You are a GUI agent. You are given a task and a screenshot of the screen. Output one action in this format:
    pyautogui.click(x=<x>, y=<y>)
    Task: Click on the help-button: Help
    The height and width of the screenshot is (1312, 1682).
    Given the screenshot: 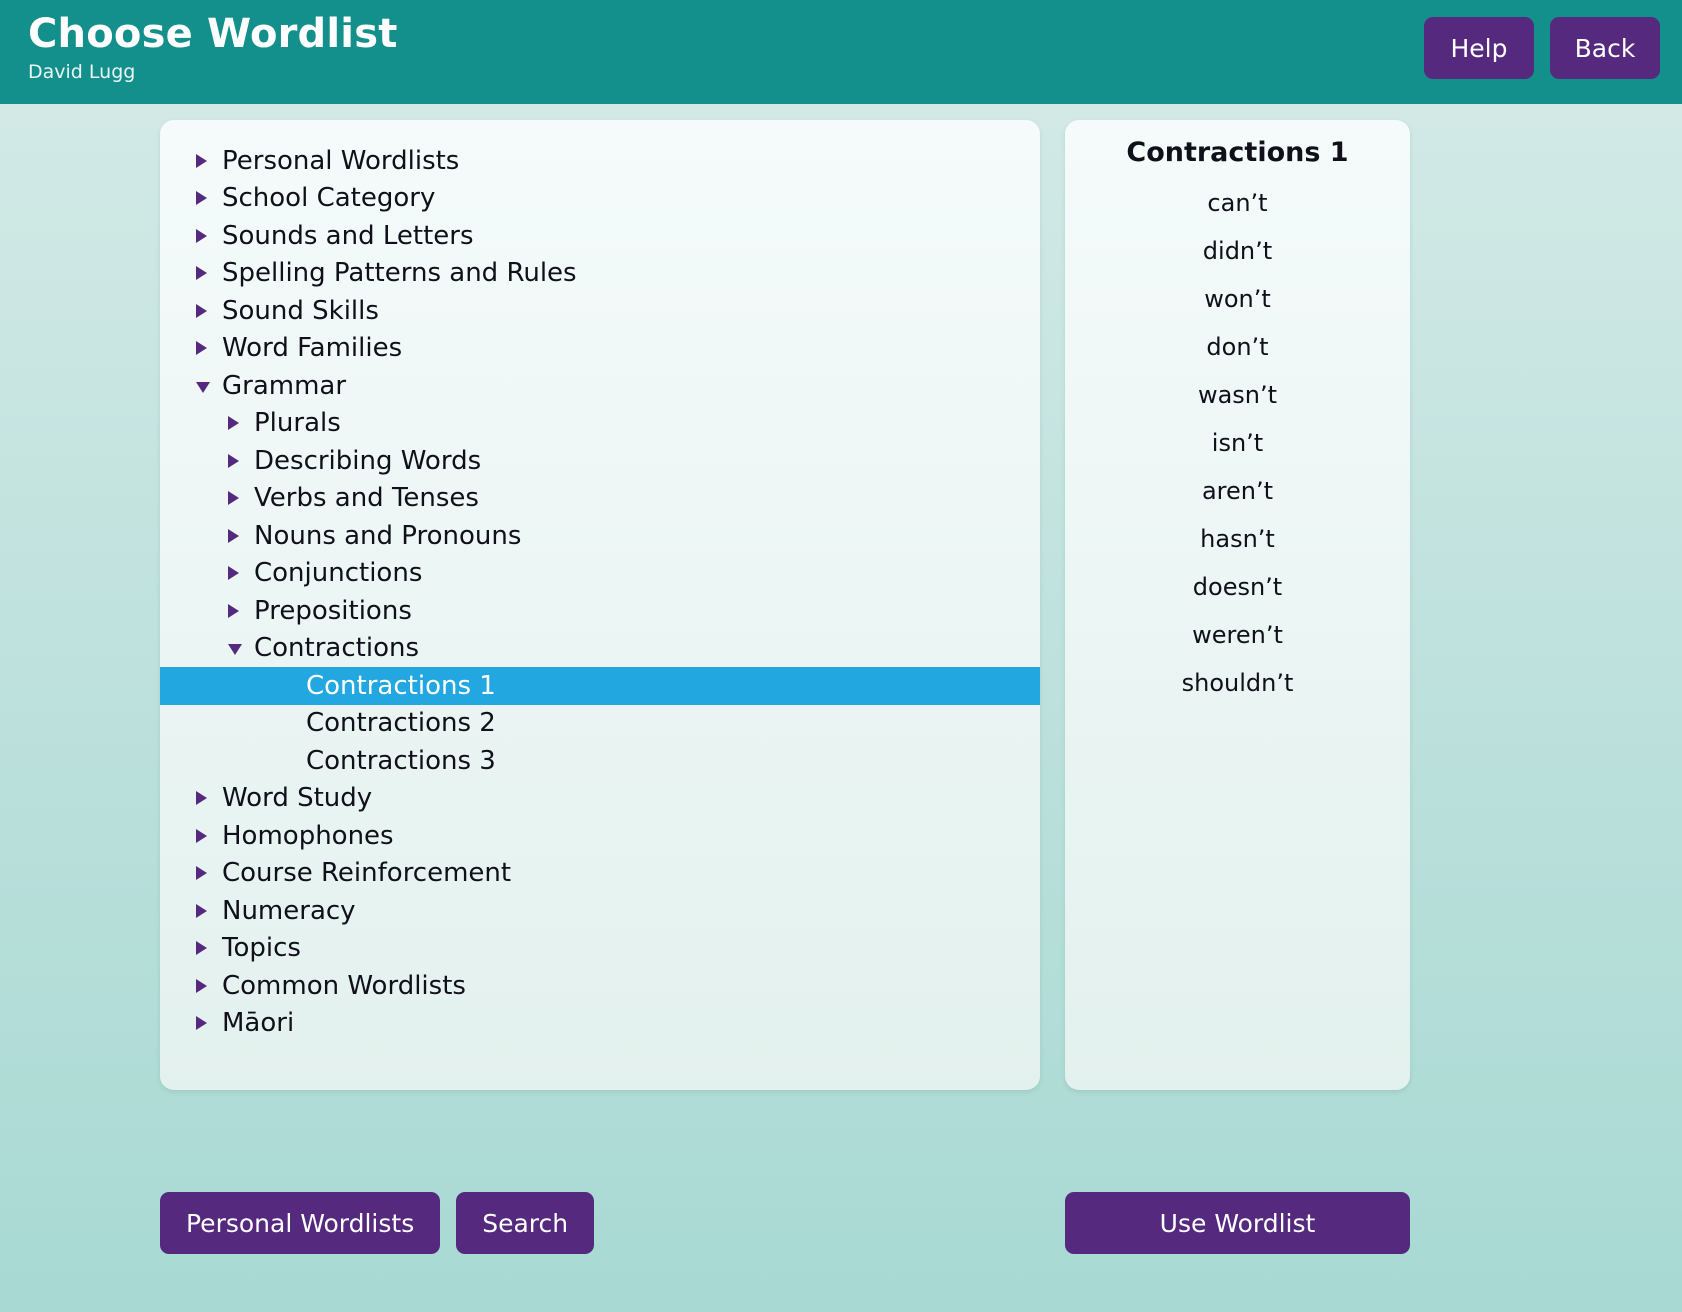 What is the action you would take?
    pyautogui.click(x=1479, y=48)
    